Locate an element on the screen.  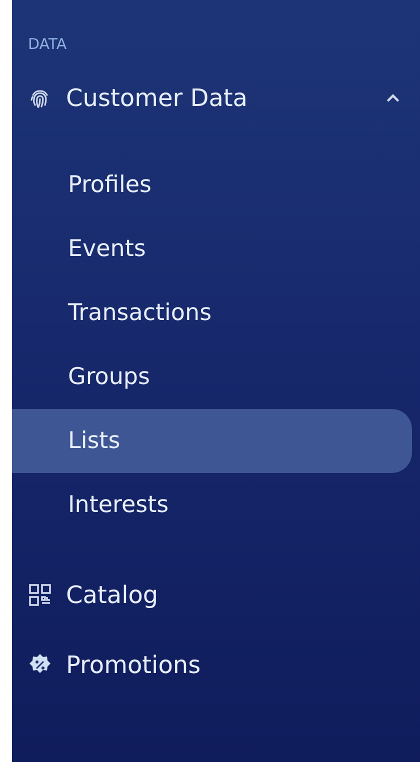
nav-label: Catalog is located at coordinates (113, 595).